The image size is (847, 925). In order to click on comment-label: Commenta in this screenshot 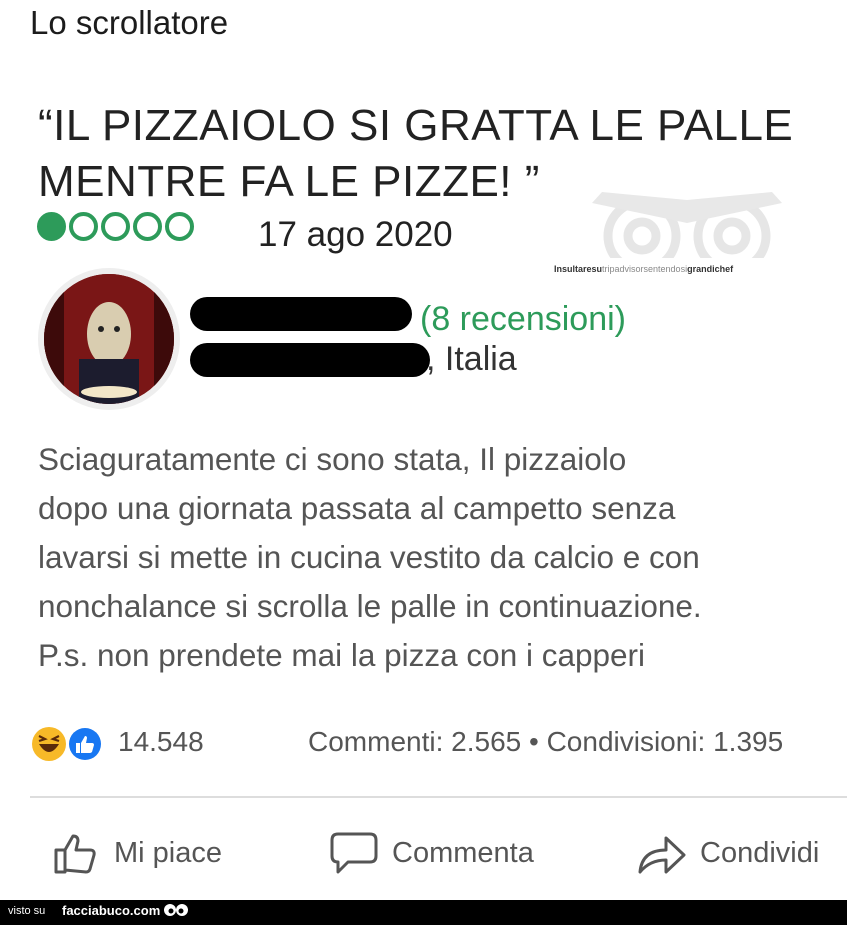, I will do `click(463, 852)`.